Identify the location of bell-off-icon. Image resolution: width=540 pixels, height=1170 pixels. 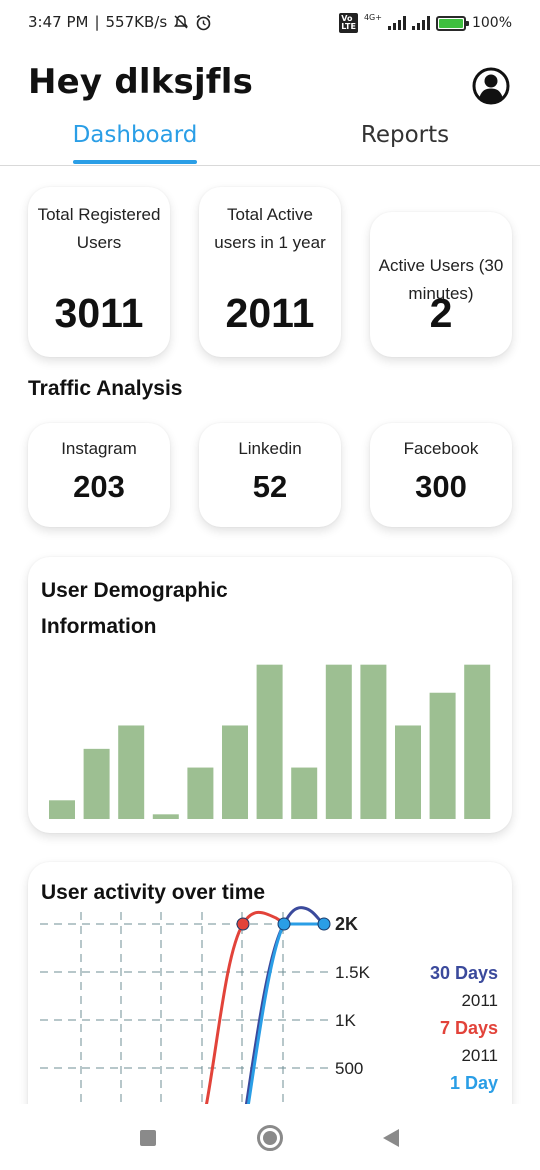
(181, 22).